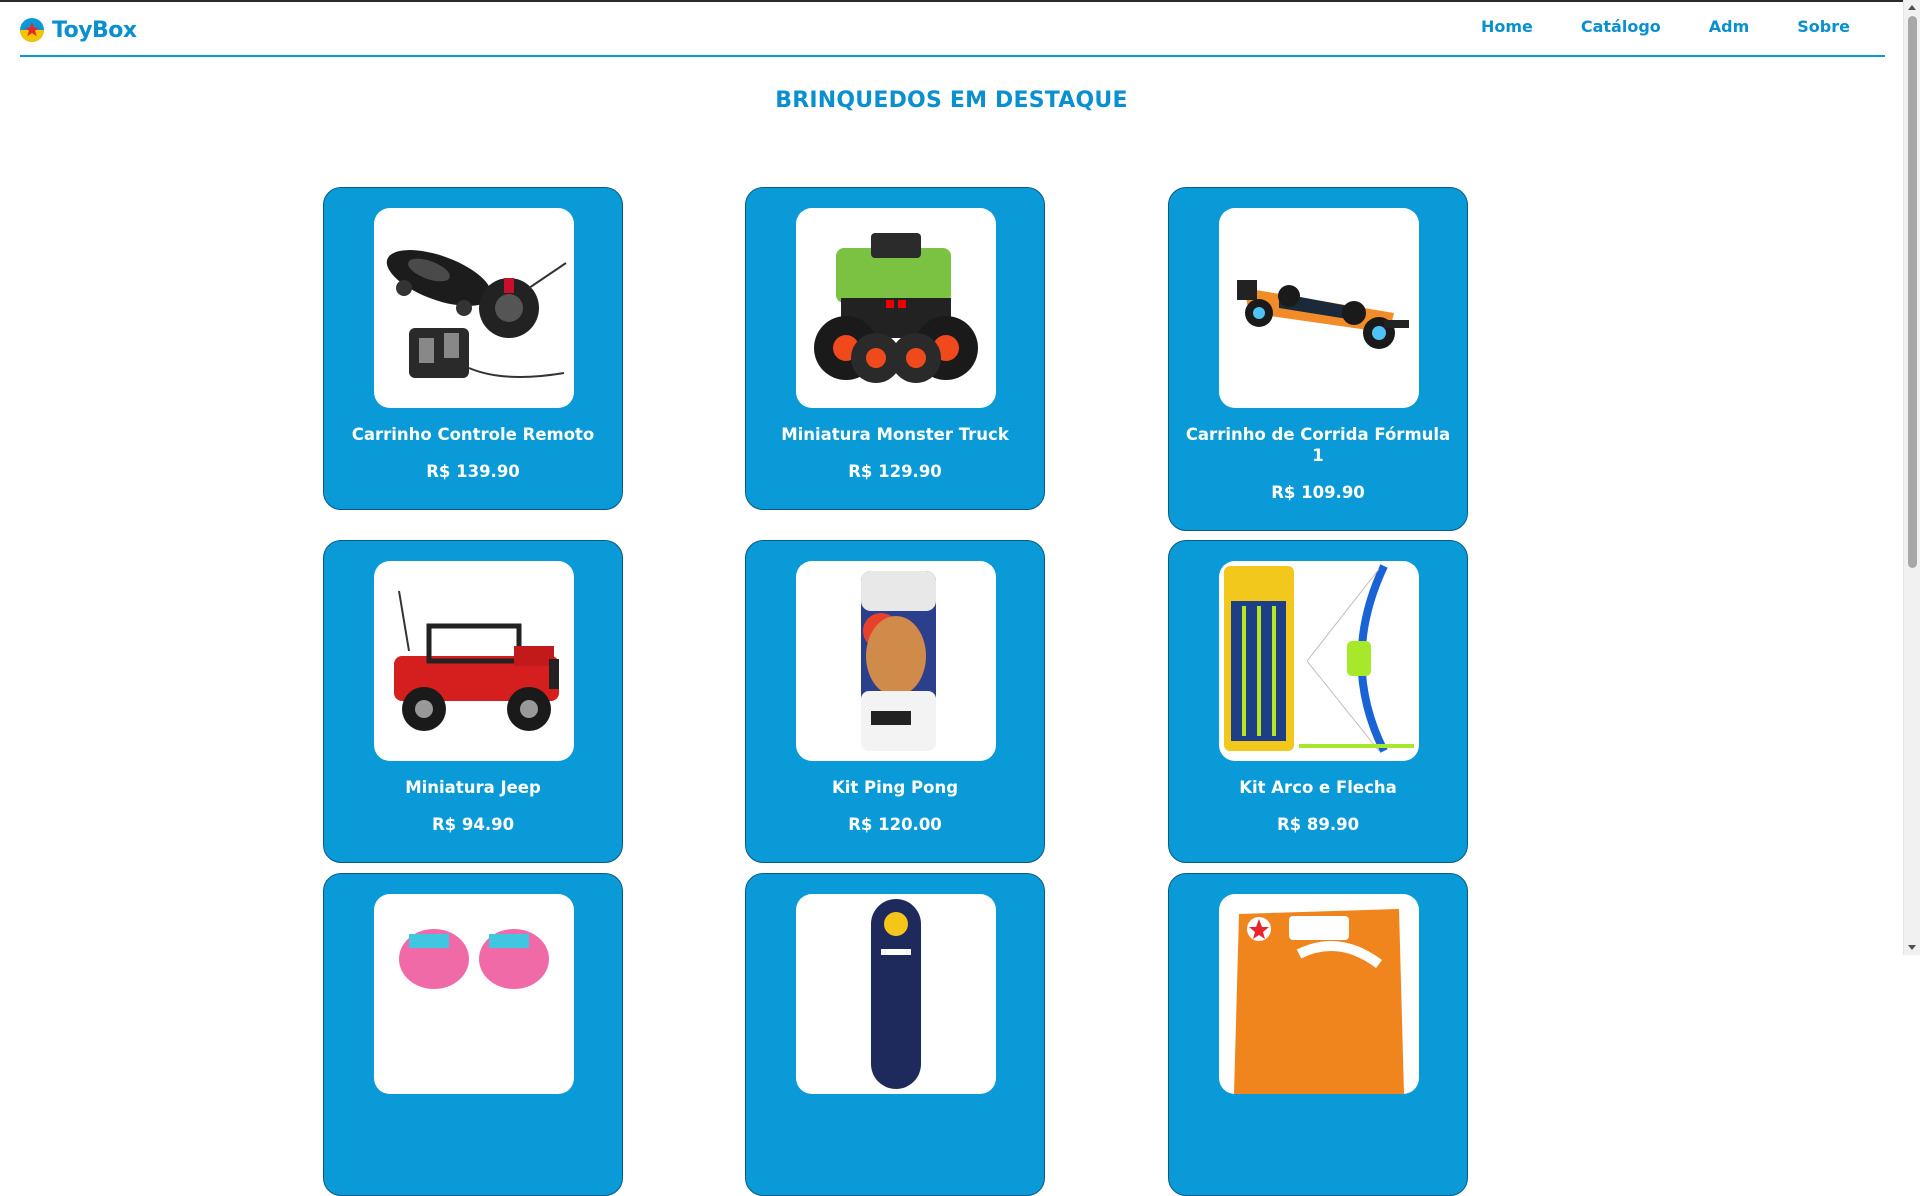 The width and height of the screenshot is (1920, 1196). What do you see at coordinates (1823, 26) in the screenshot?
I see `nav-sobre: Sobre` at bounding box center [1823, 26].